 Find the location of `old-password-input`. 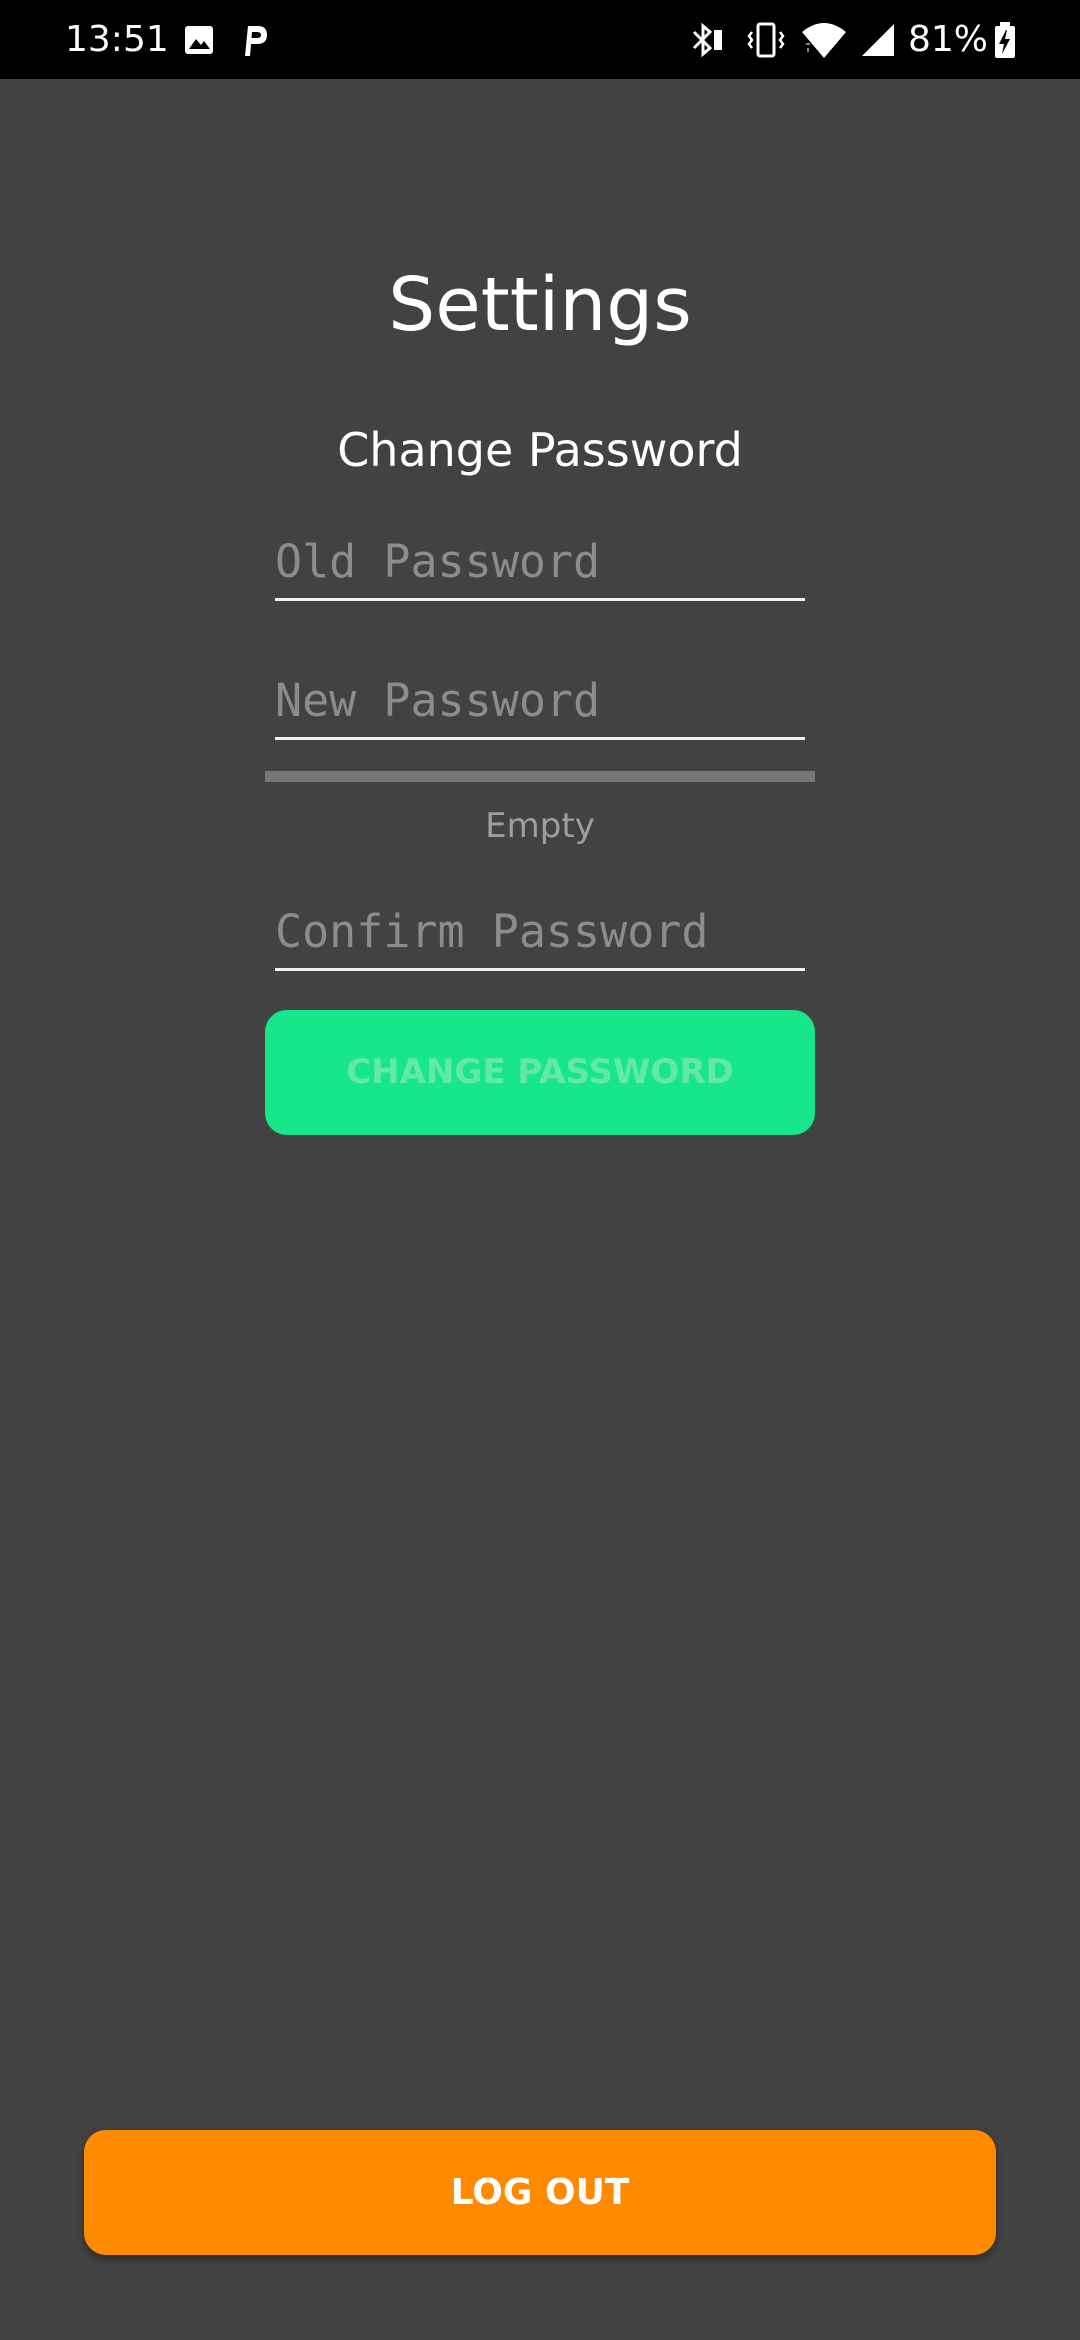

old-password-input is located at coordinates (540, 561).